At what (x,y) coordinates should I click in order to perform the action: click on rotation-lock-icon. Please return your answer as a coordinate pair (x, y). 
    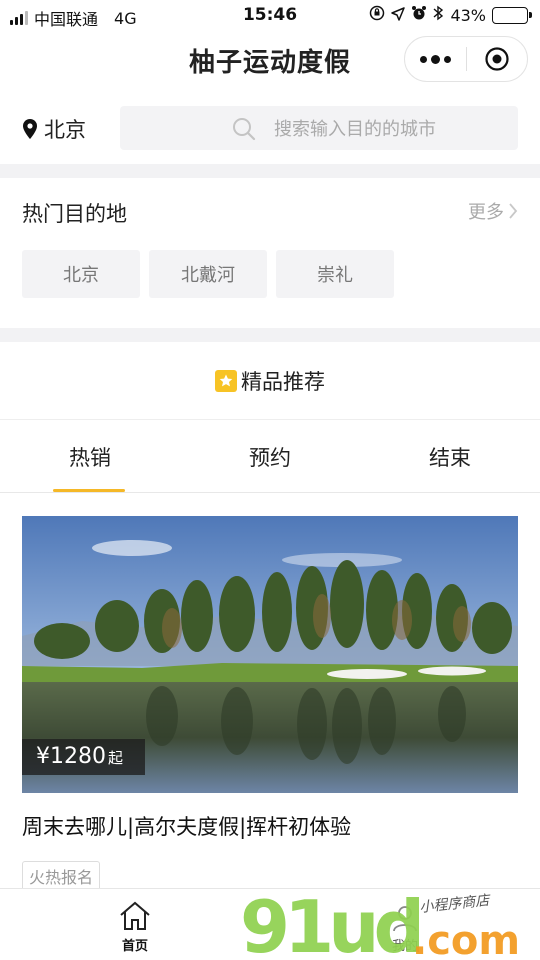
    Looking at the image, I should click on (377, 15).